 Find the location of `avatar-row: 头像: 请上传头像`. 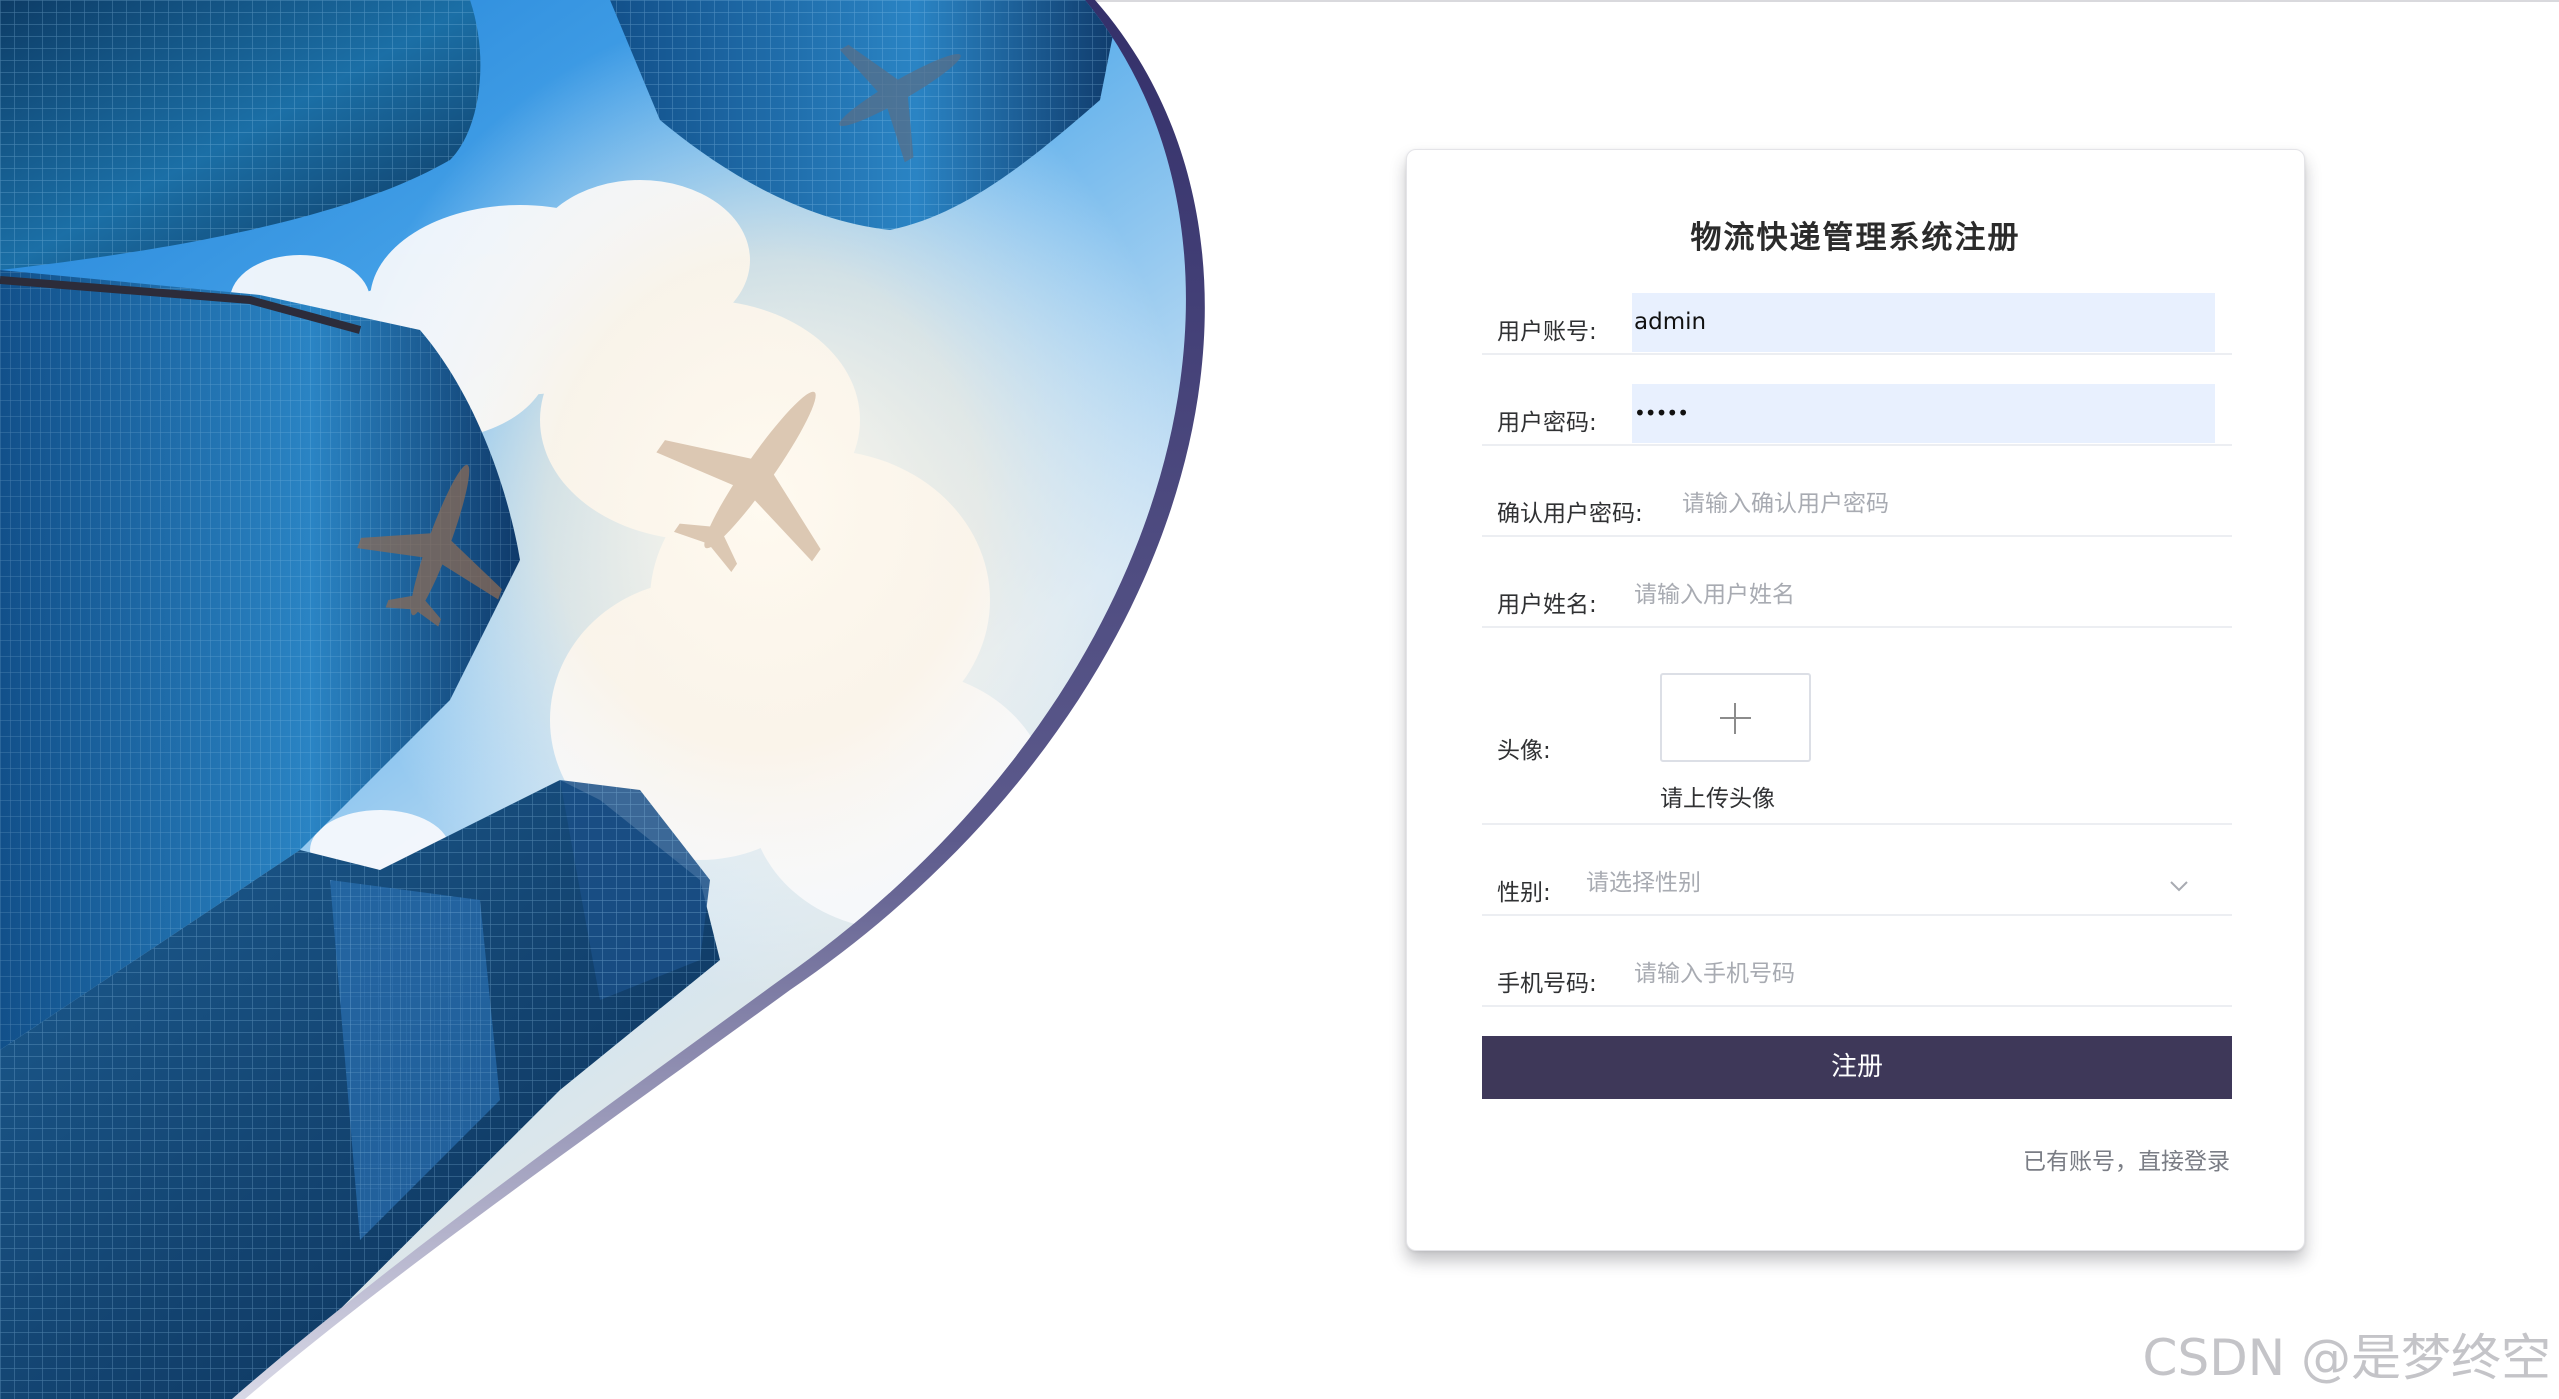

avatar-row: 头像: 请上传头像 is located at coordinates (1857, 749).